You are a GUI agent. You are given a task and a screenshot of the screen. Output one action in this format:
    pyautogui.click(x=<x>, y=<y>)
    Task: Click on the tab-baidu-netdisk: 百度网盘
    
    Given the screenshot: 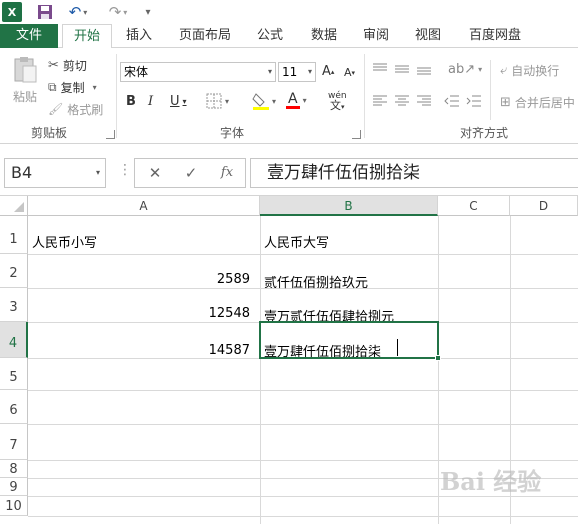 What is the action you would take?
    pyautogui.click(x=495, y=36)
    